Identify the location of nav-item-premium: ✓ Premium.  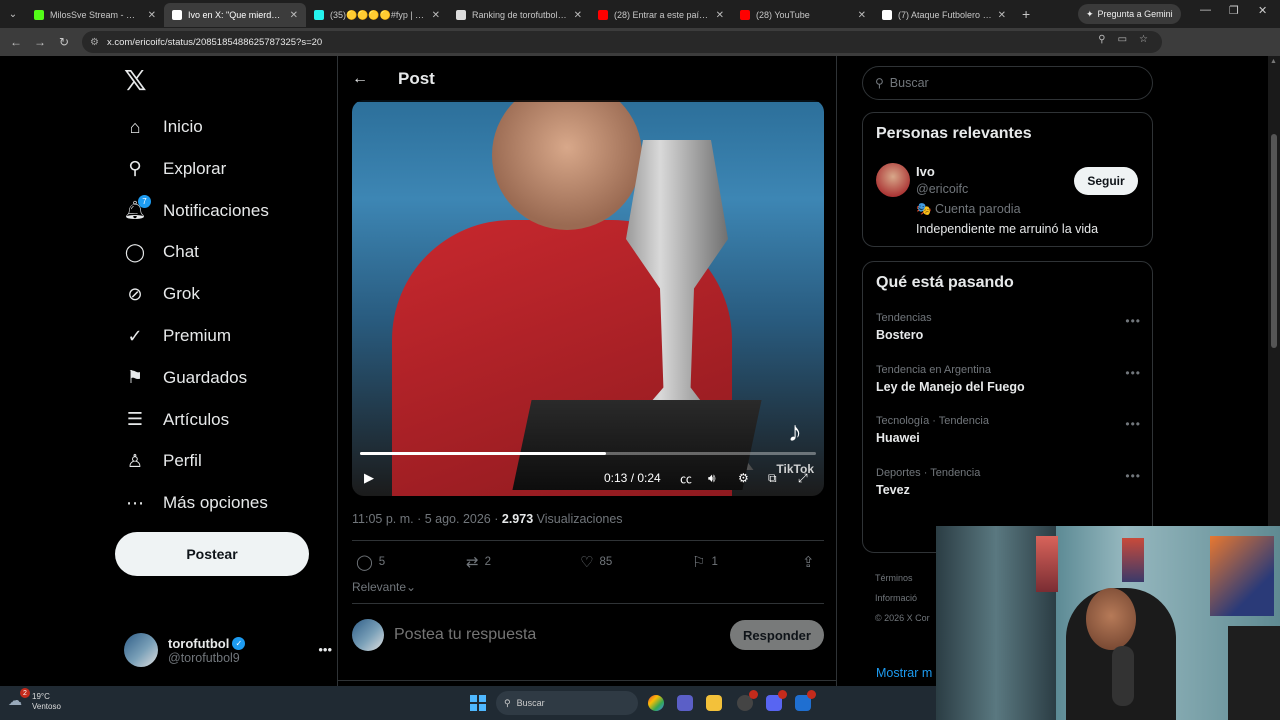
(177, 336).